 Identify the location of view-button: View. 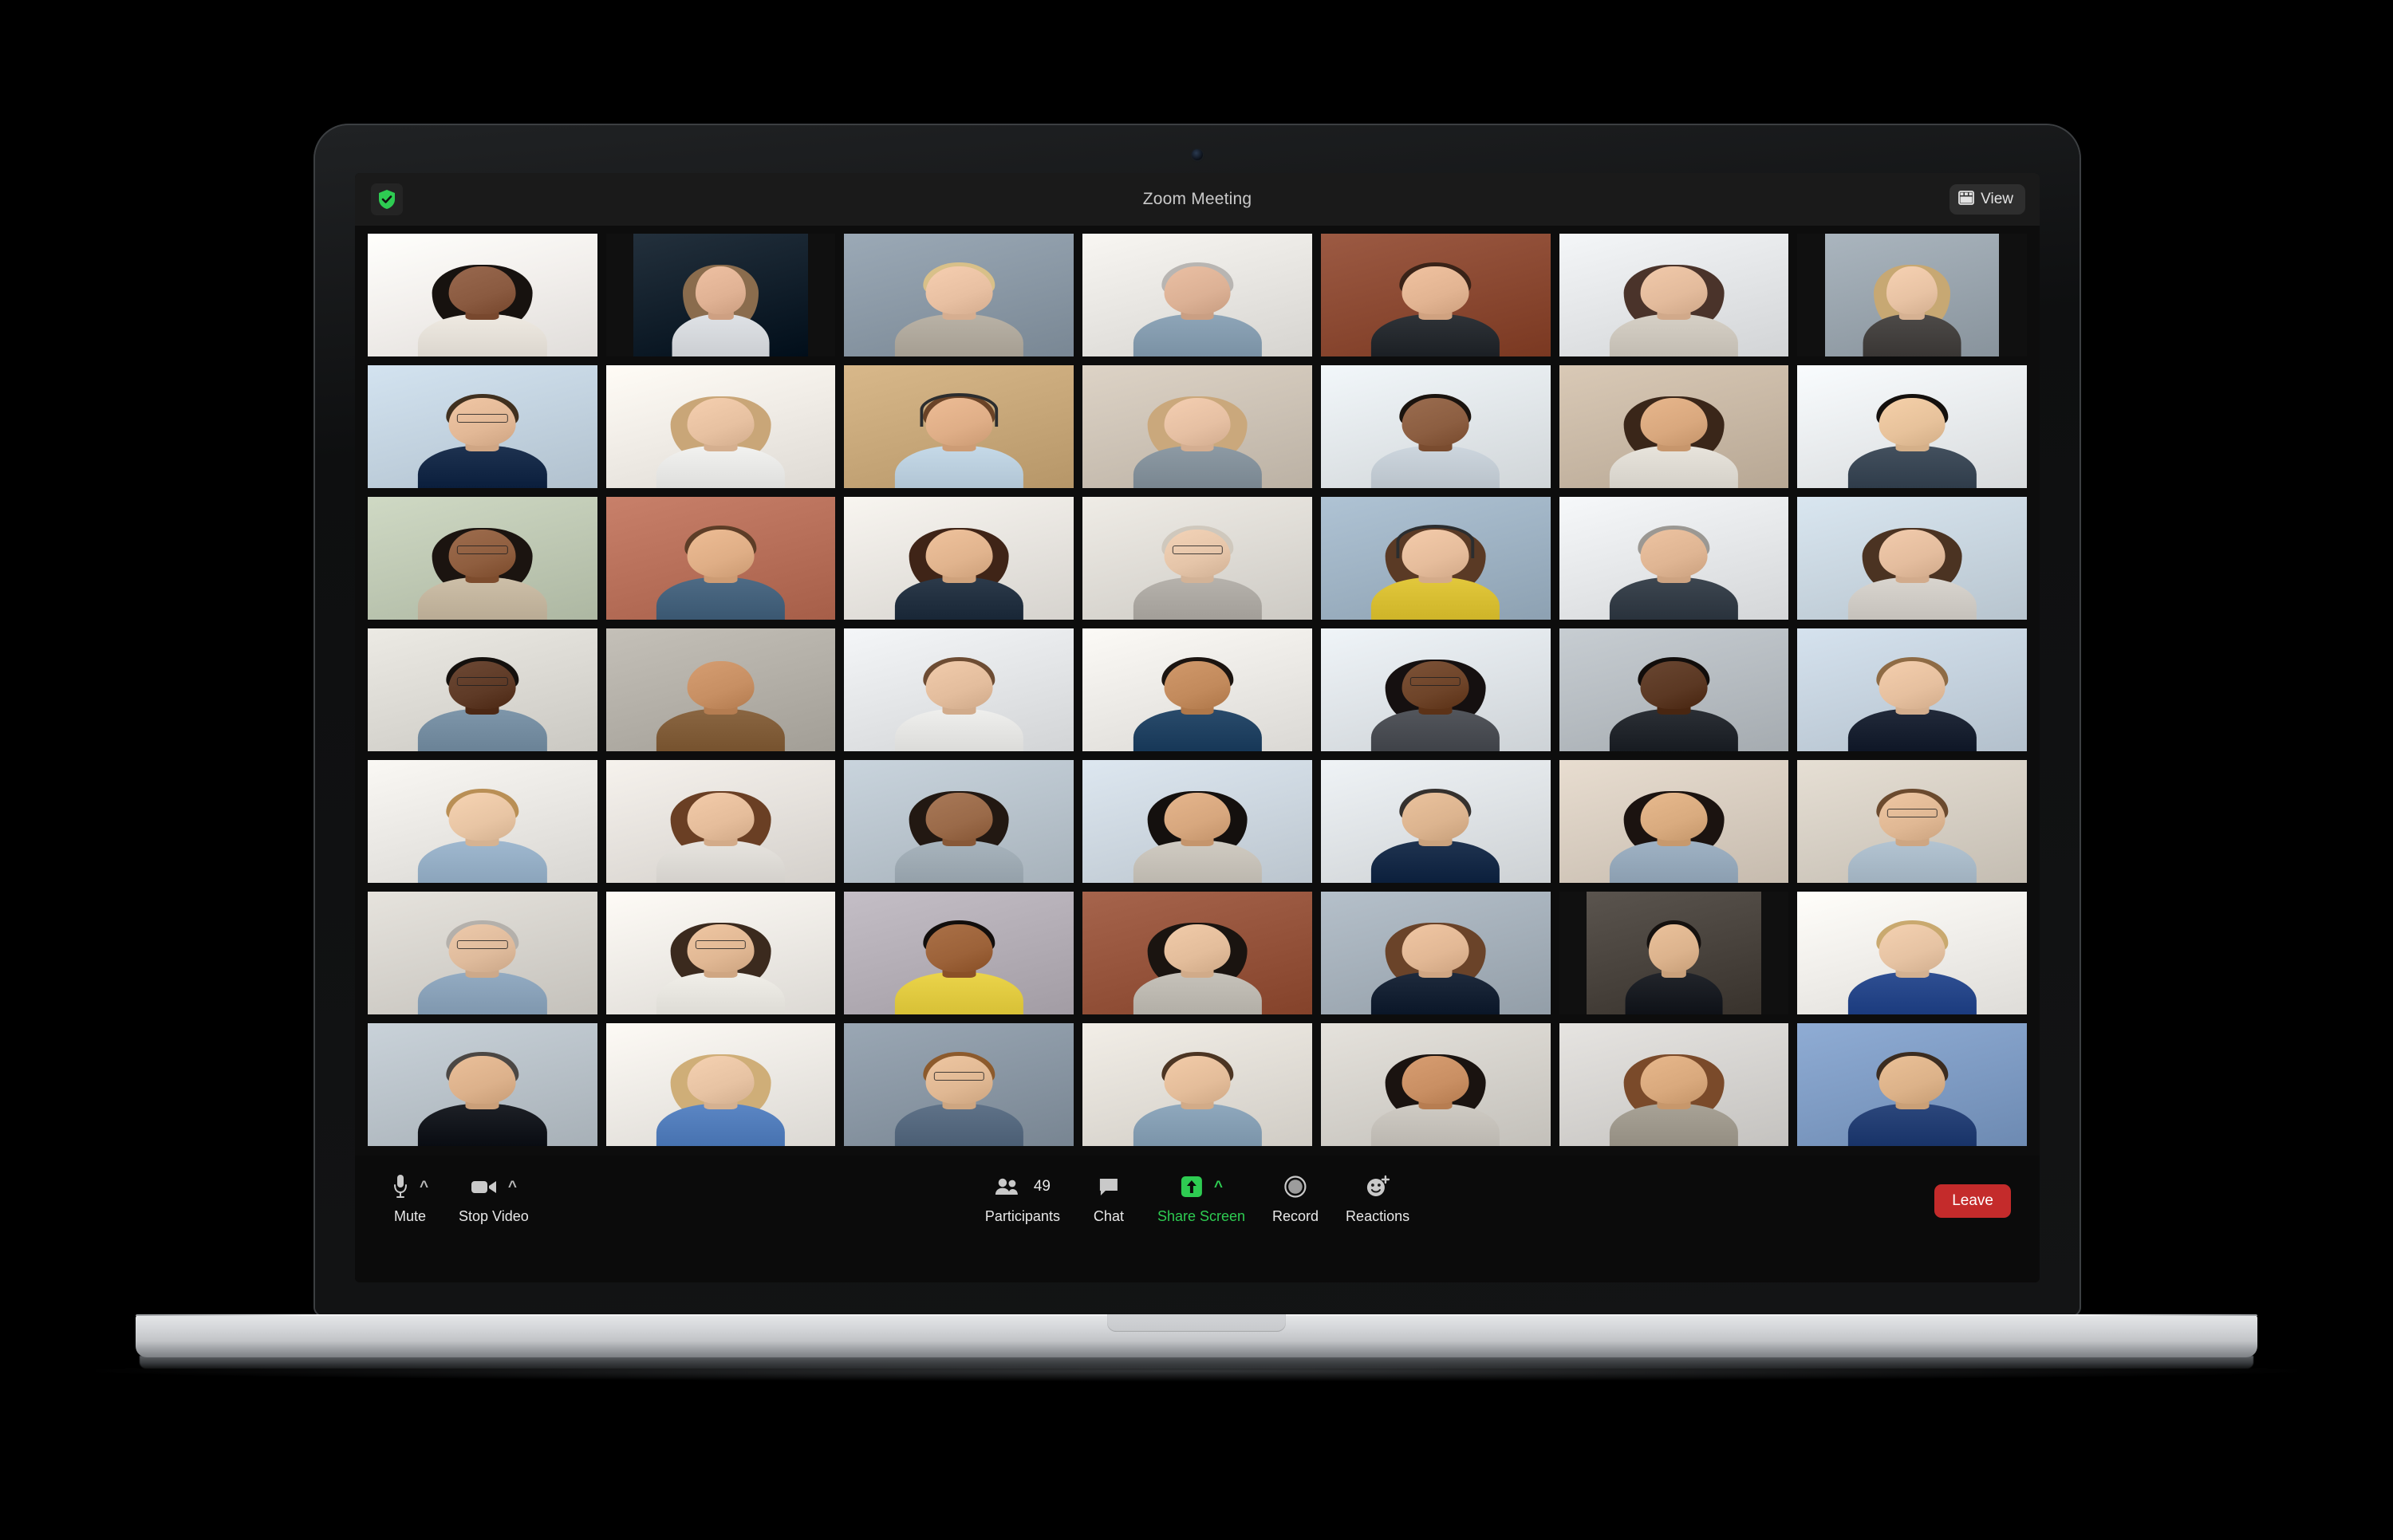
(1987, 199).